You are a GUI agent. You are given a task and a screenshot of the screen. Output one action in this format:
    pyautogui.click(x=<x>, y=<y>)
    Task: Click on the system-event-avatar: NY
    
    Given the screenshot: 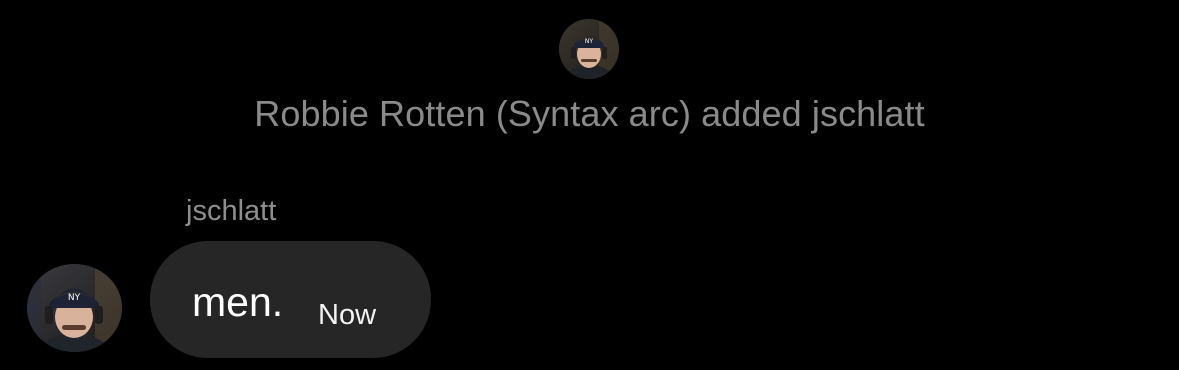 What is the action you would take?
    pyautogui.click(x=589, y=49)
    